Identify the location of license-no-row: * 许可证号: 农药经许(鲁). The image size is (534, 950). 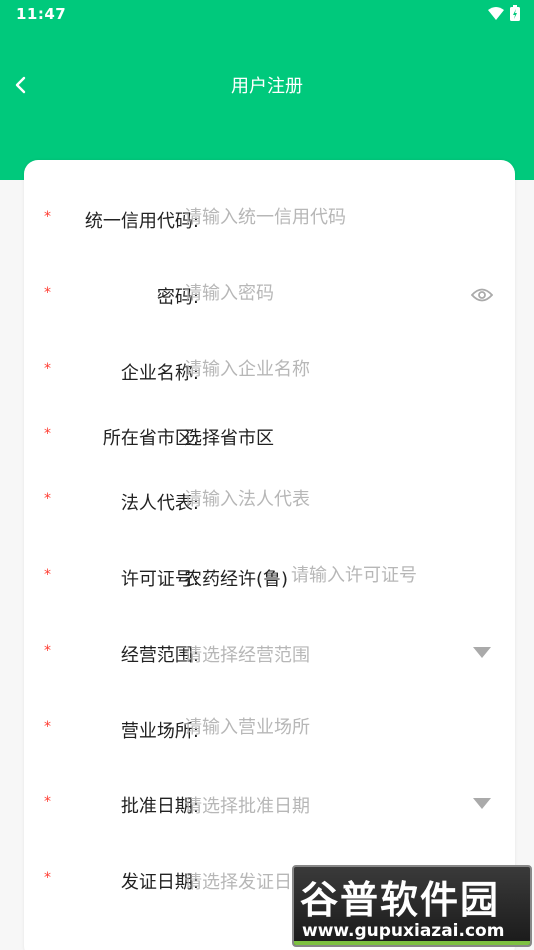
(269, 577).